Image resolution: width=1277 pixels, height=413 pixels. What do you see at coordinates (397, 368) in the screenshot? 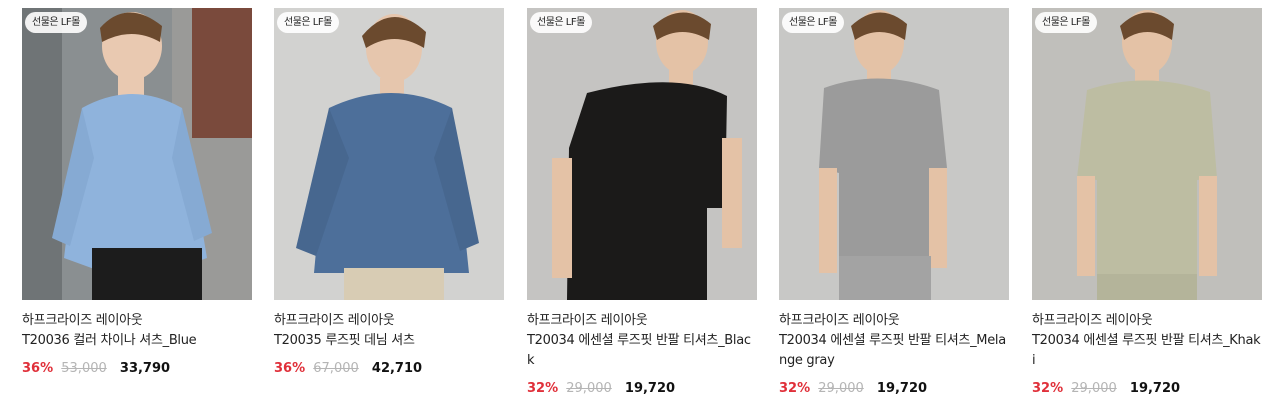
I see `sale-price: 42,710` at bounding box center [397, 368].